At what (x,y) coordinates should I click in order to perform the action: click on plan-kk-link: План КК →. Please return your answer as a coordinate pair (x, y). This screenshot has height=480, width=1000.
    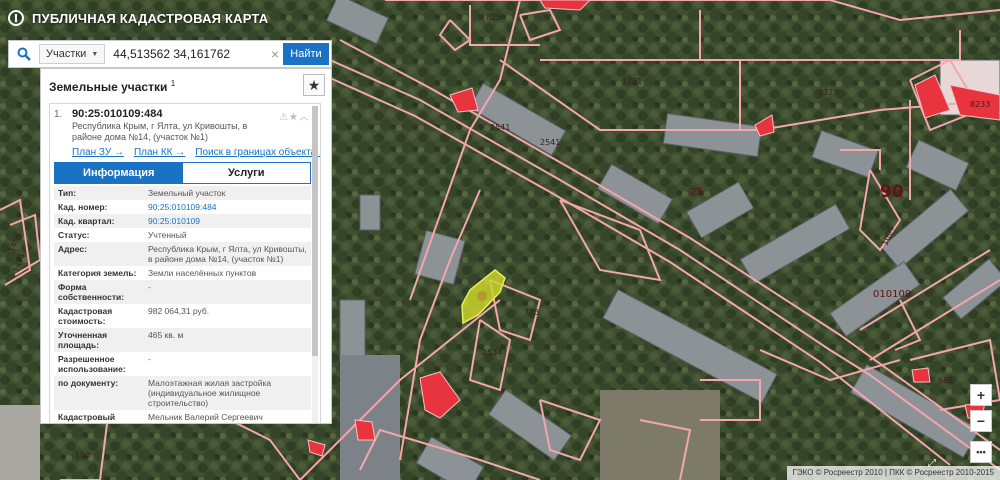
    Looking at the image, I should click on (159, 152).